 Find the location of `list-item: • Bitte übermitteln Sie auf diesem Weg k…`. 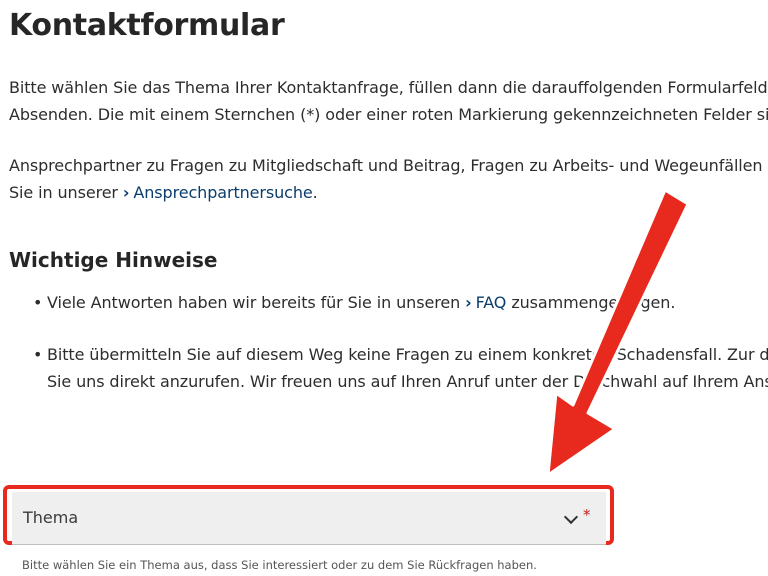

list-item: • Bitte übermitteln Sie auf diesem Weg k… is located at coordinates (384, 368).